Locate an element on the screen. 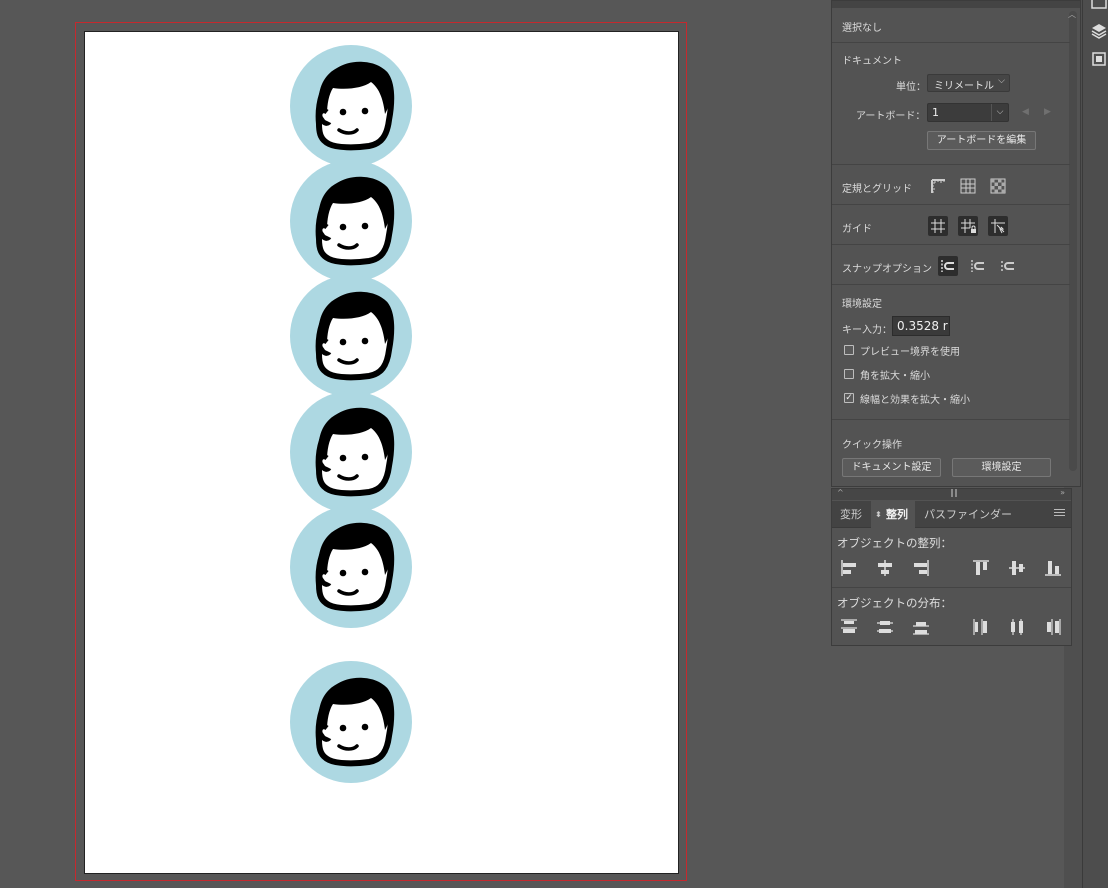 This screenshot has height=888, width=1108. rulers-icon is located at coordinates (938, 186).